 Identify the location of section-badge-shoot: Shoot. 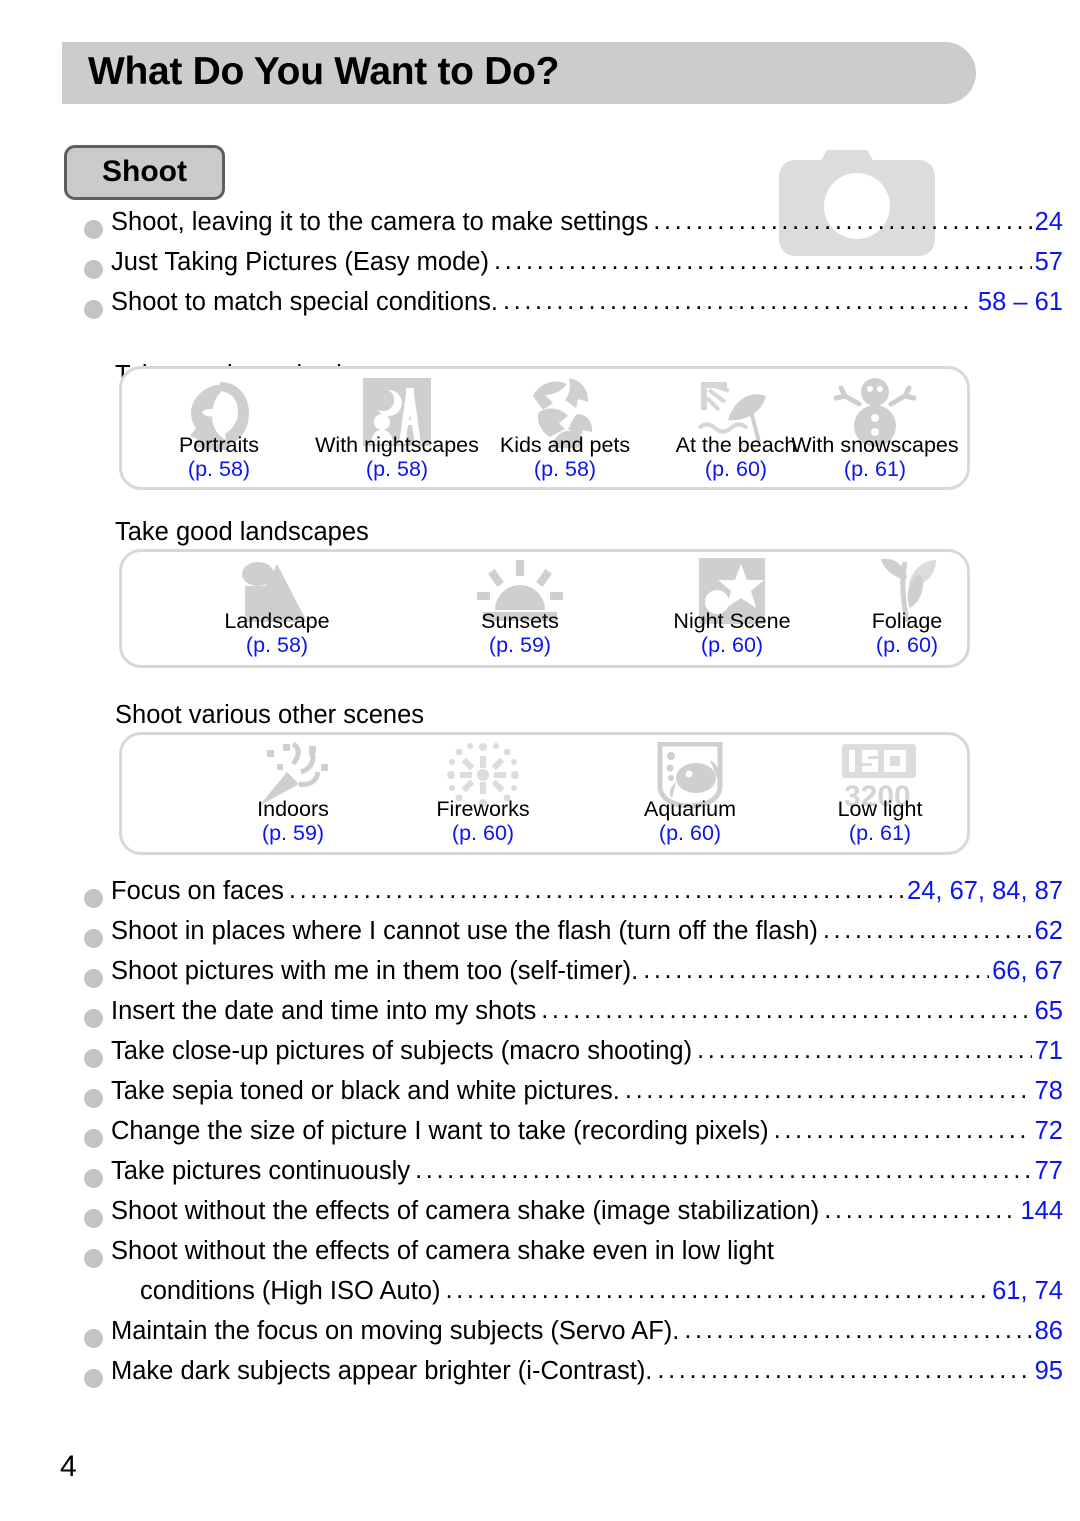
(144, 172).